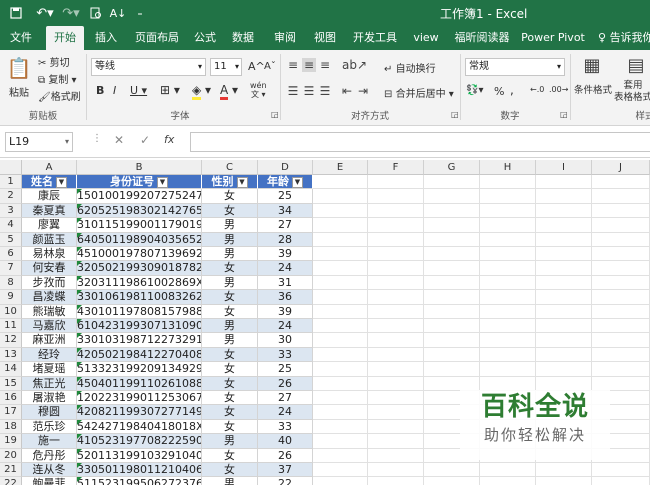  Describe the element at coordinates (139, 340) in the screenshot. I see `table-cell: 330103198712273291` at that location.